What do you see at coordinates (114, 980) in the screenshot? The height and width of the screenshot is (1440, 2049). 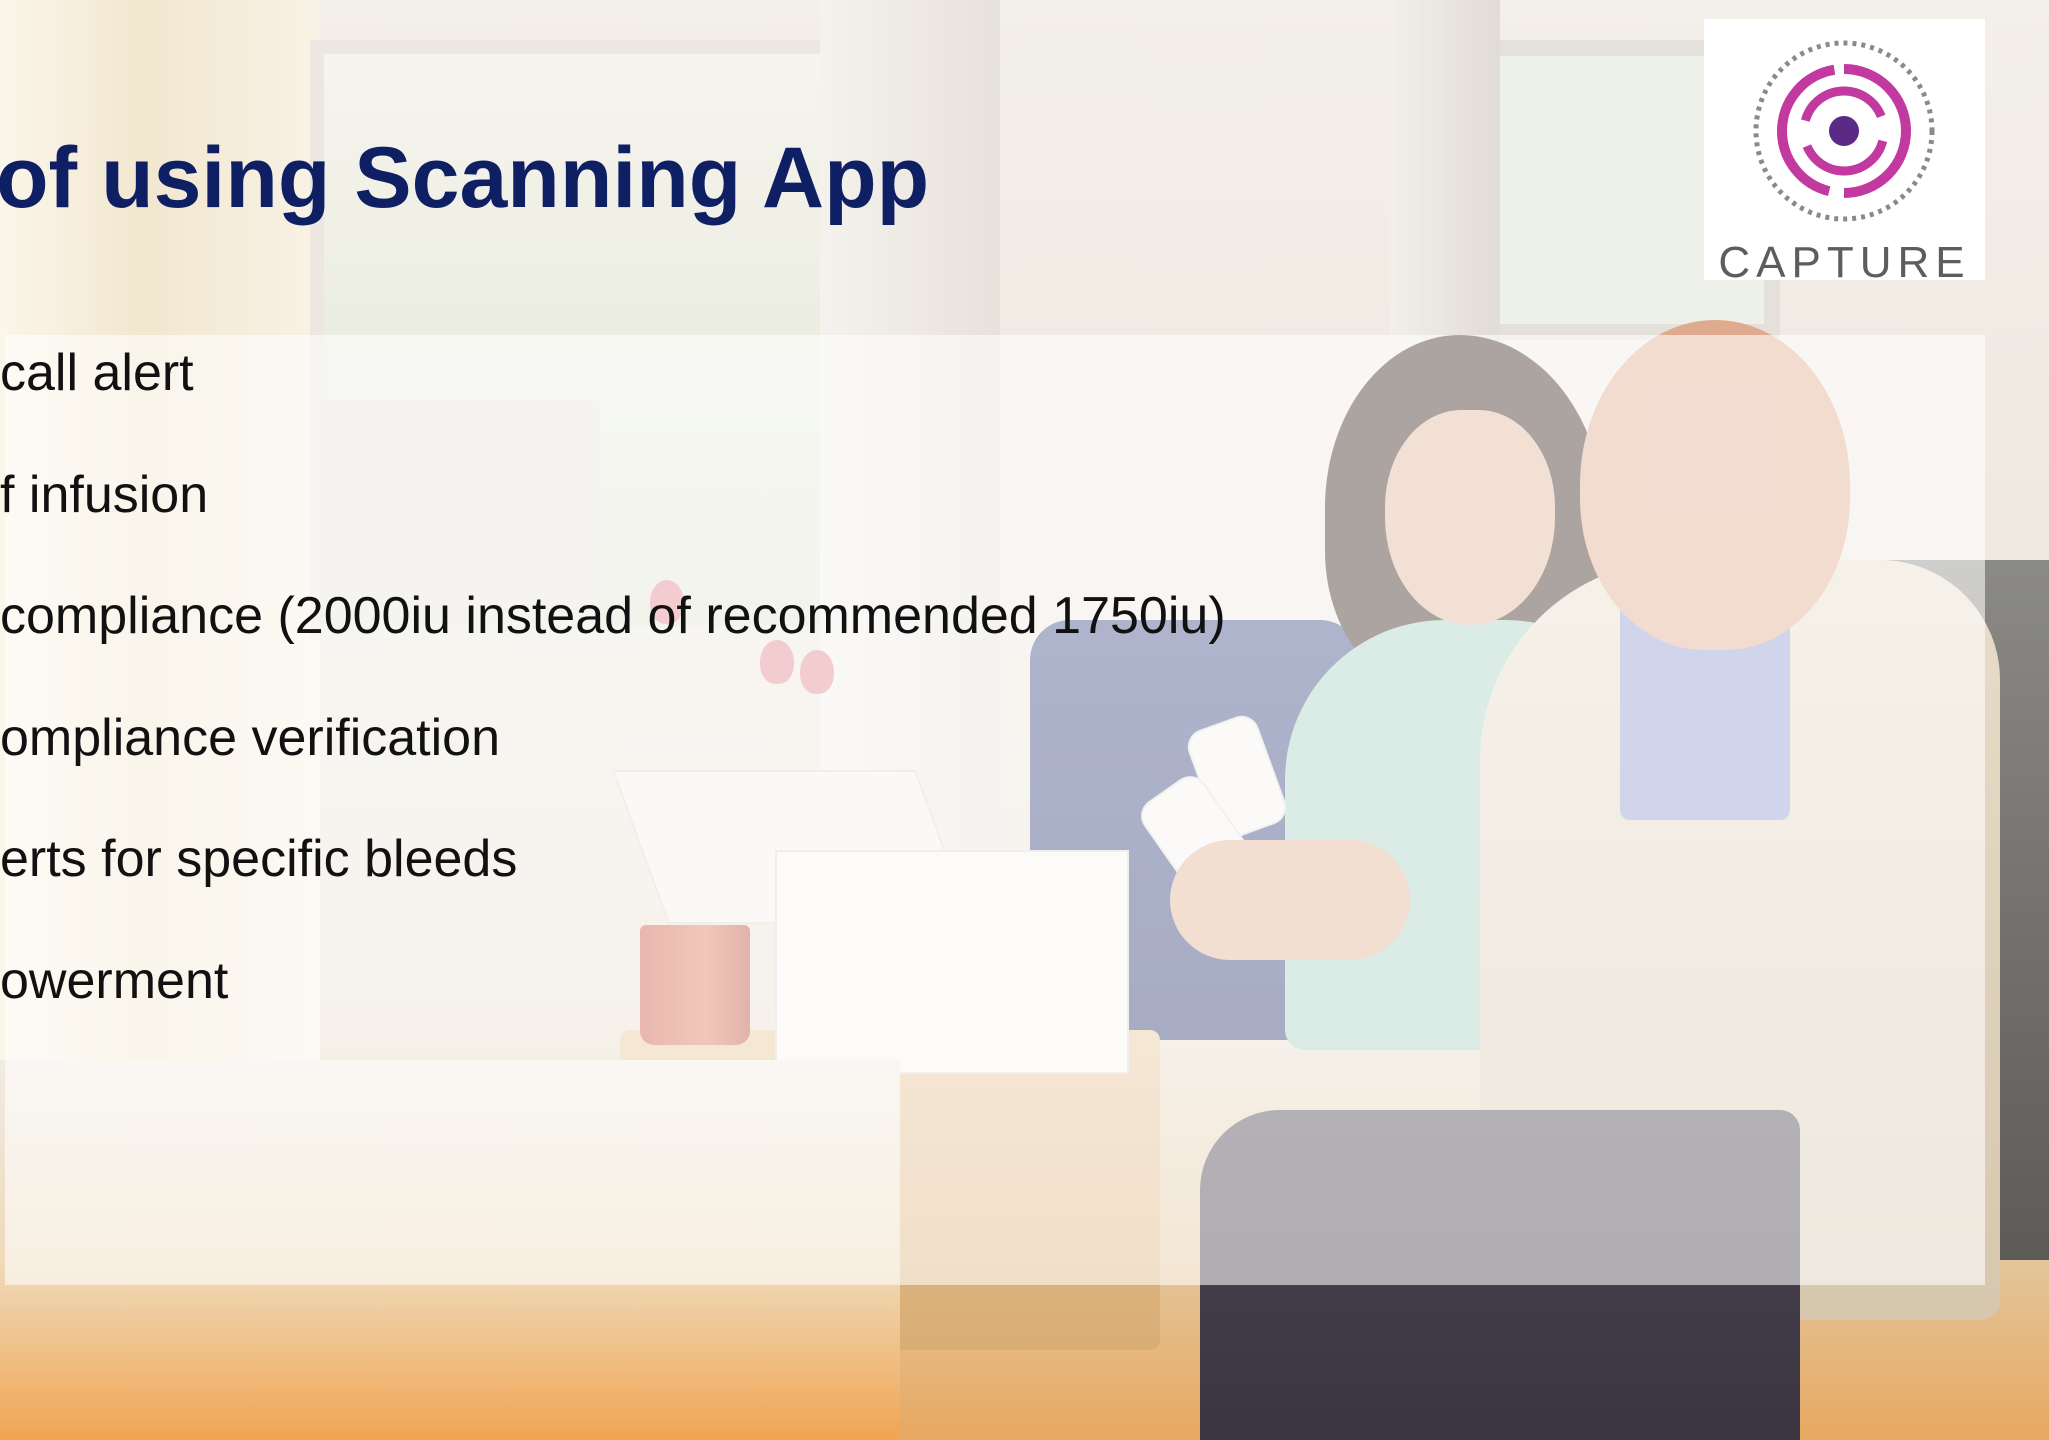 I see `bullet-item: owerment` at bounding box center [114, 980].